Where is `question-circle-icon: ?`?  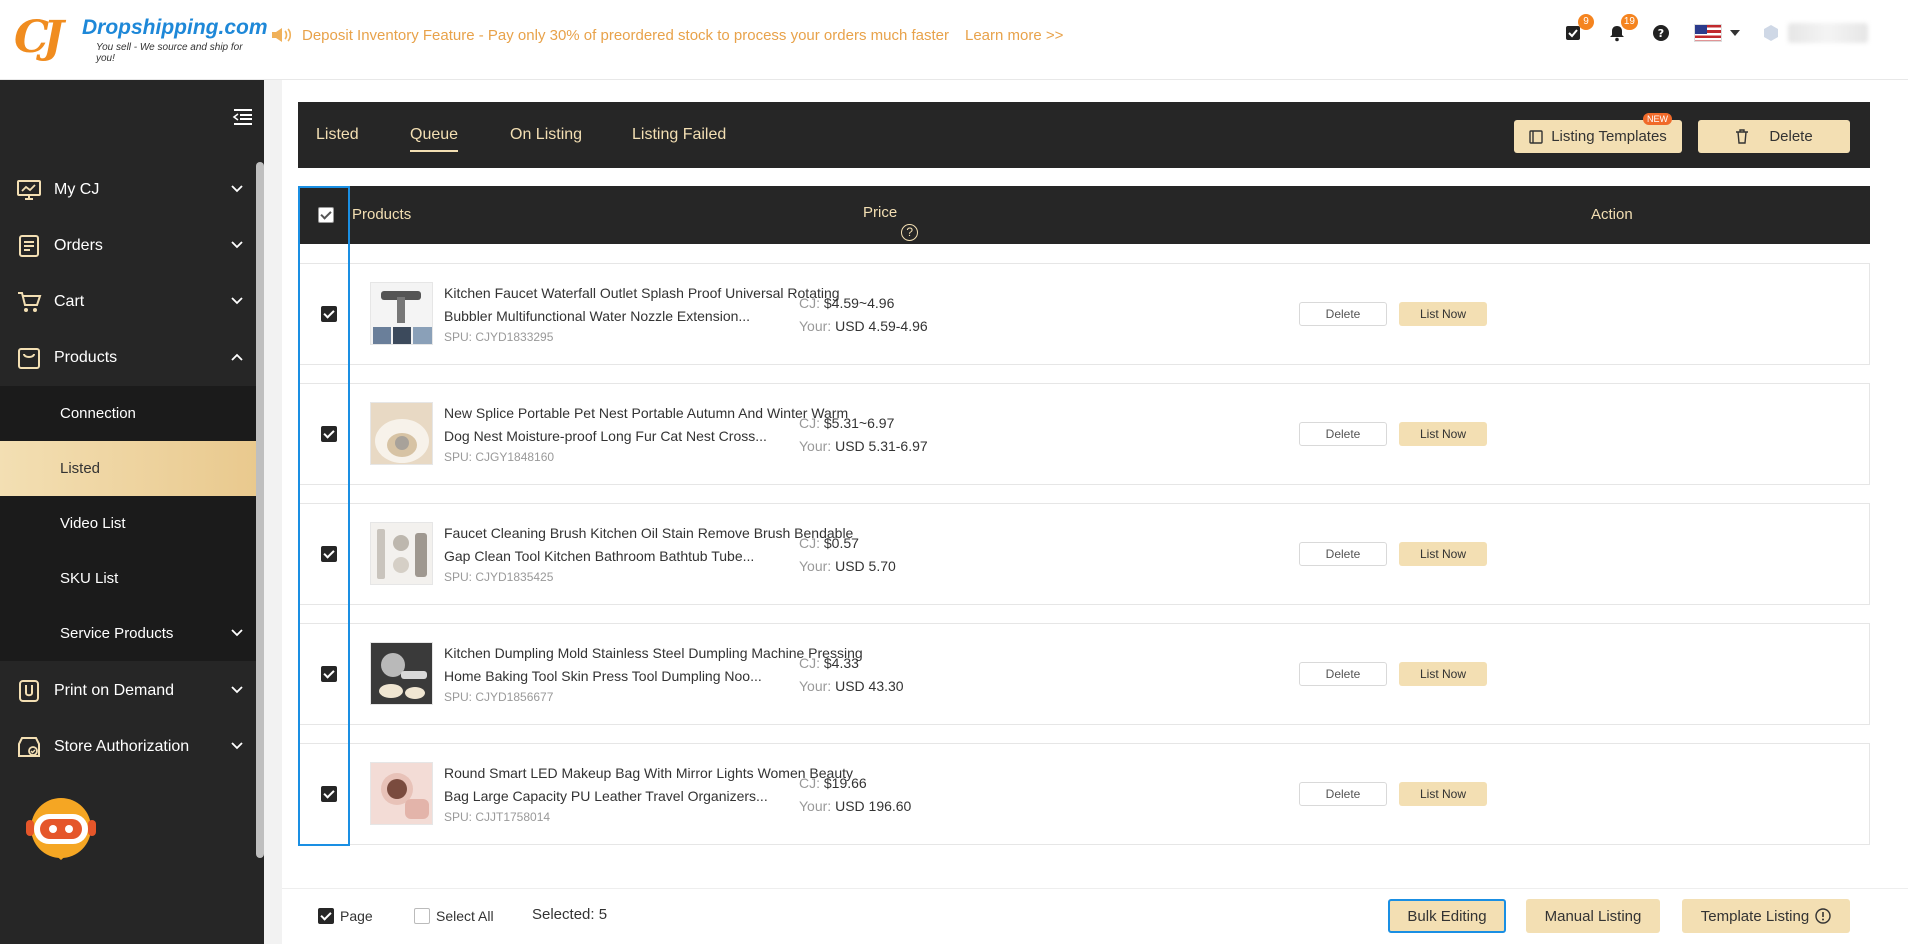 question-circle-icon: ? is located at coordinates (910, 232).